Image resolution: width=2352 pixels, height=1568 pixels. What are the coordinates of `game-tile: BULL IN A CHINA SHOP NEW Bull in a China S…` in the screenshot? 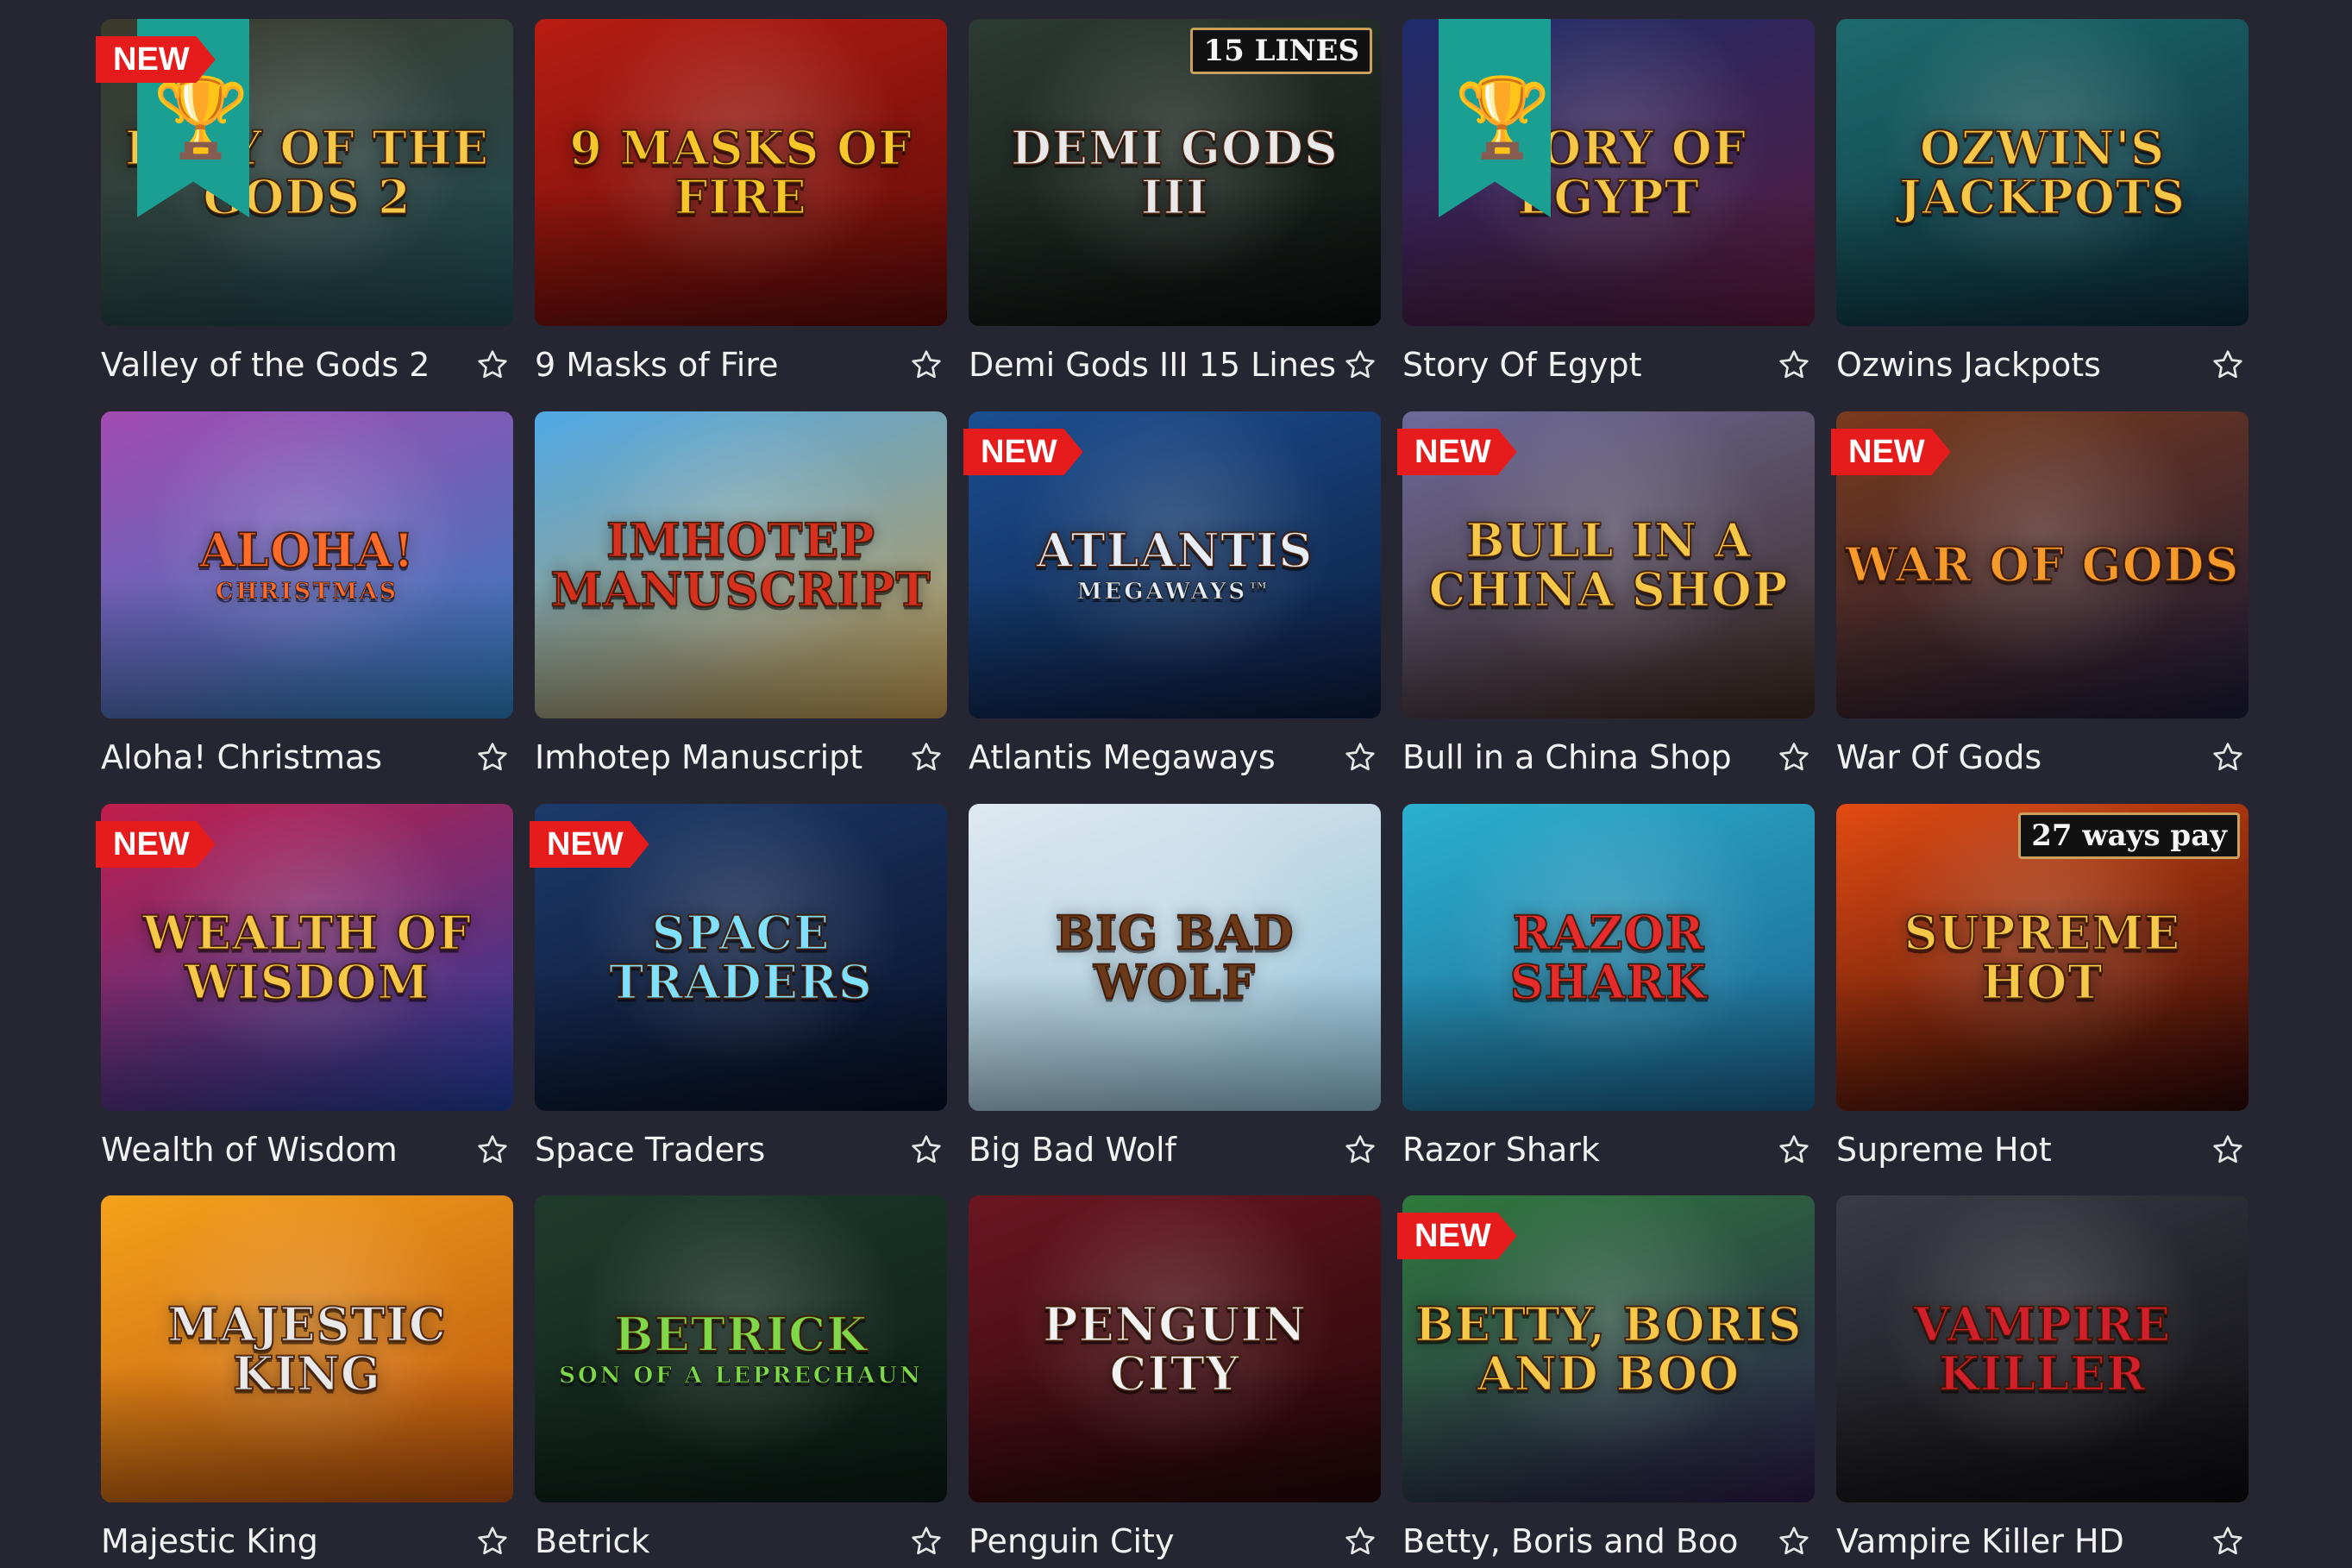 It's located at (1606, 596).